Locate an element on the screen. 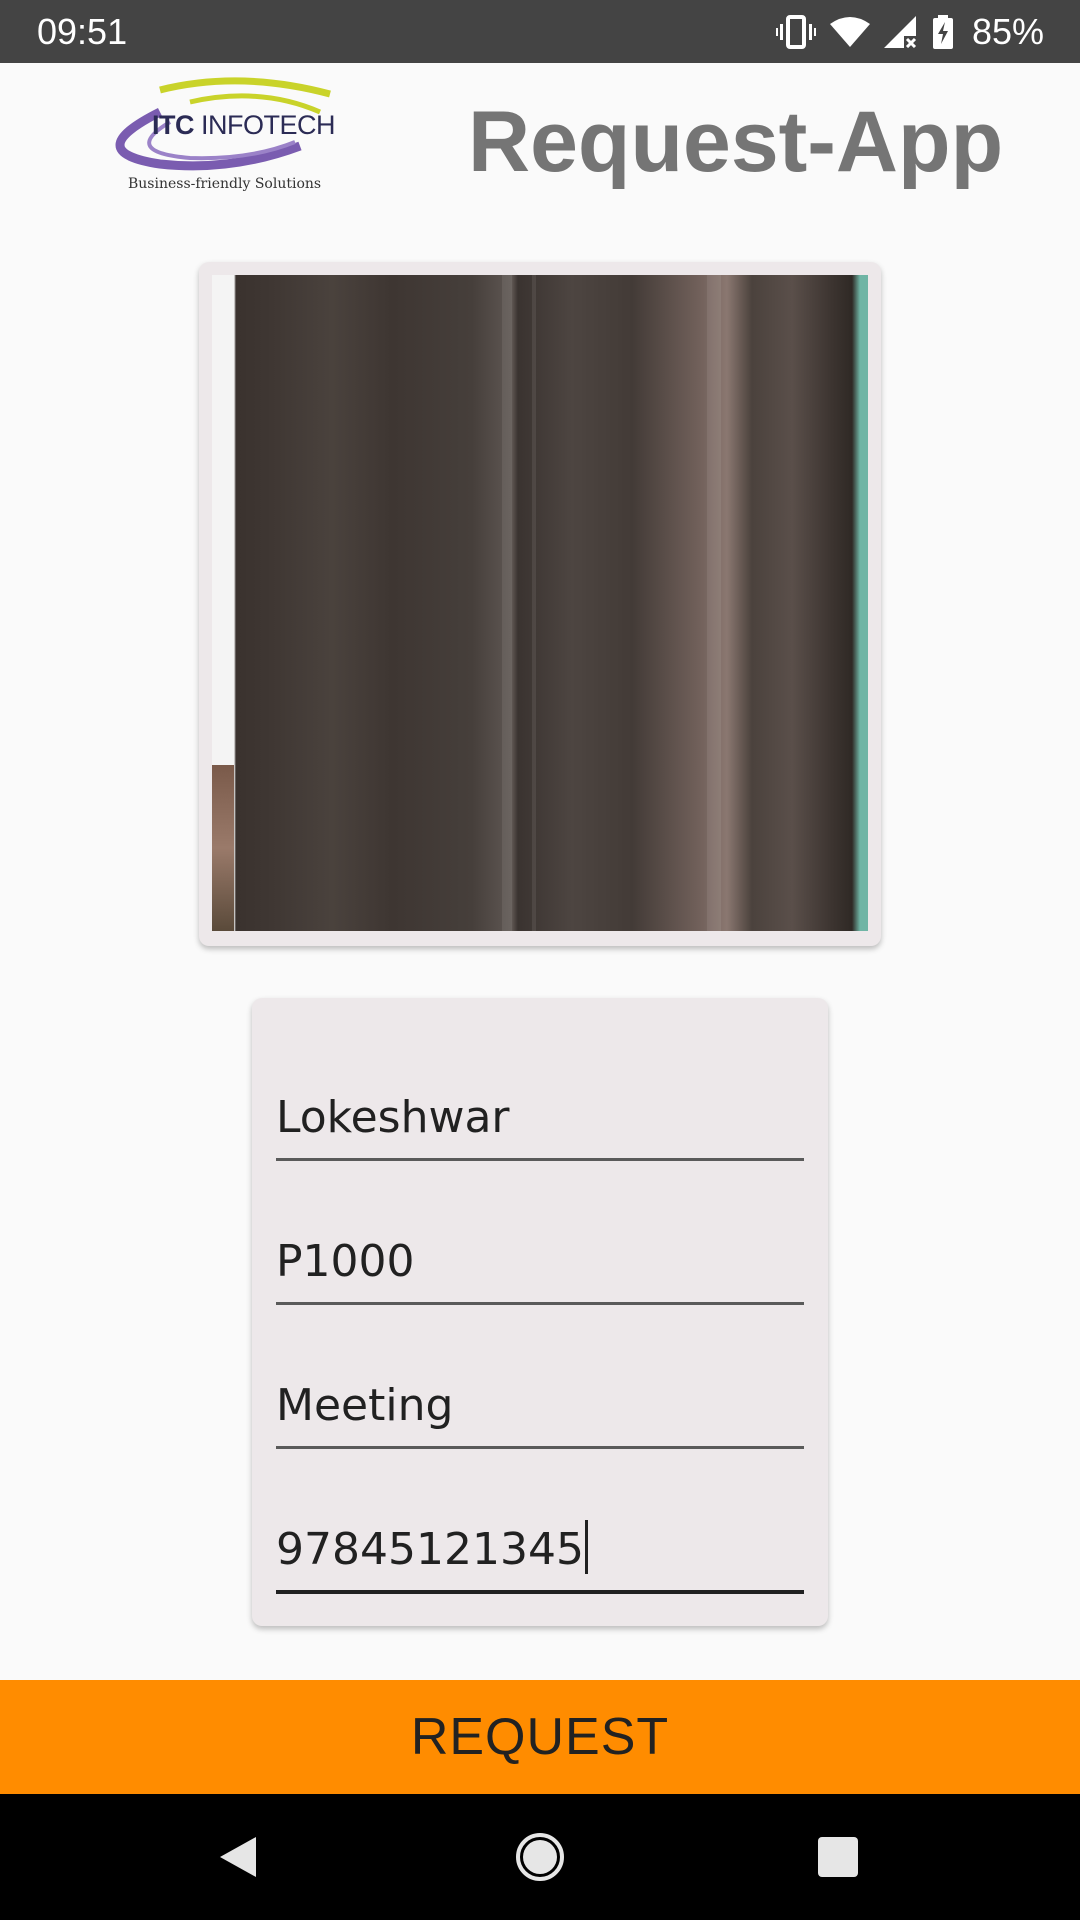 This screenshot has width=1080, height=1920. request-button: REQUEST is located at coordinates (540, 1737).